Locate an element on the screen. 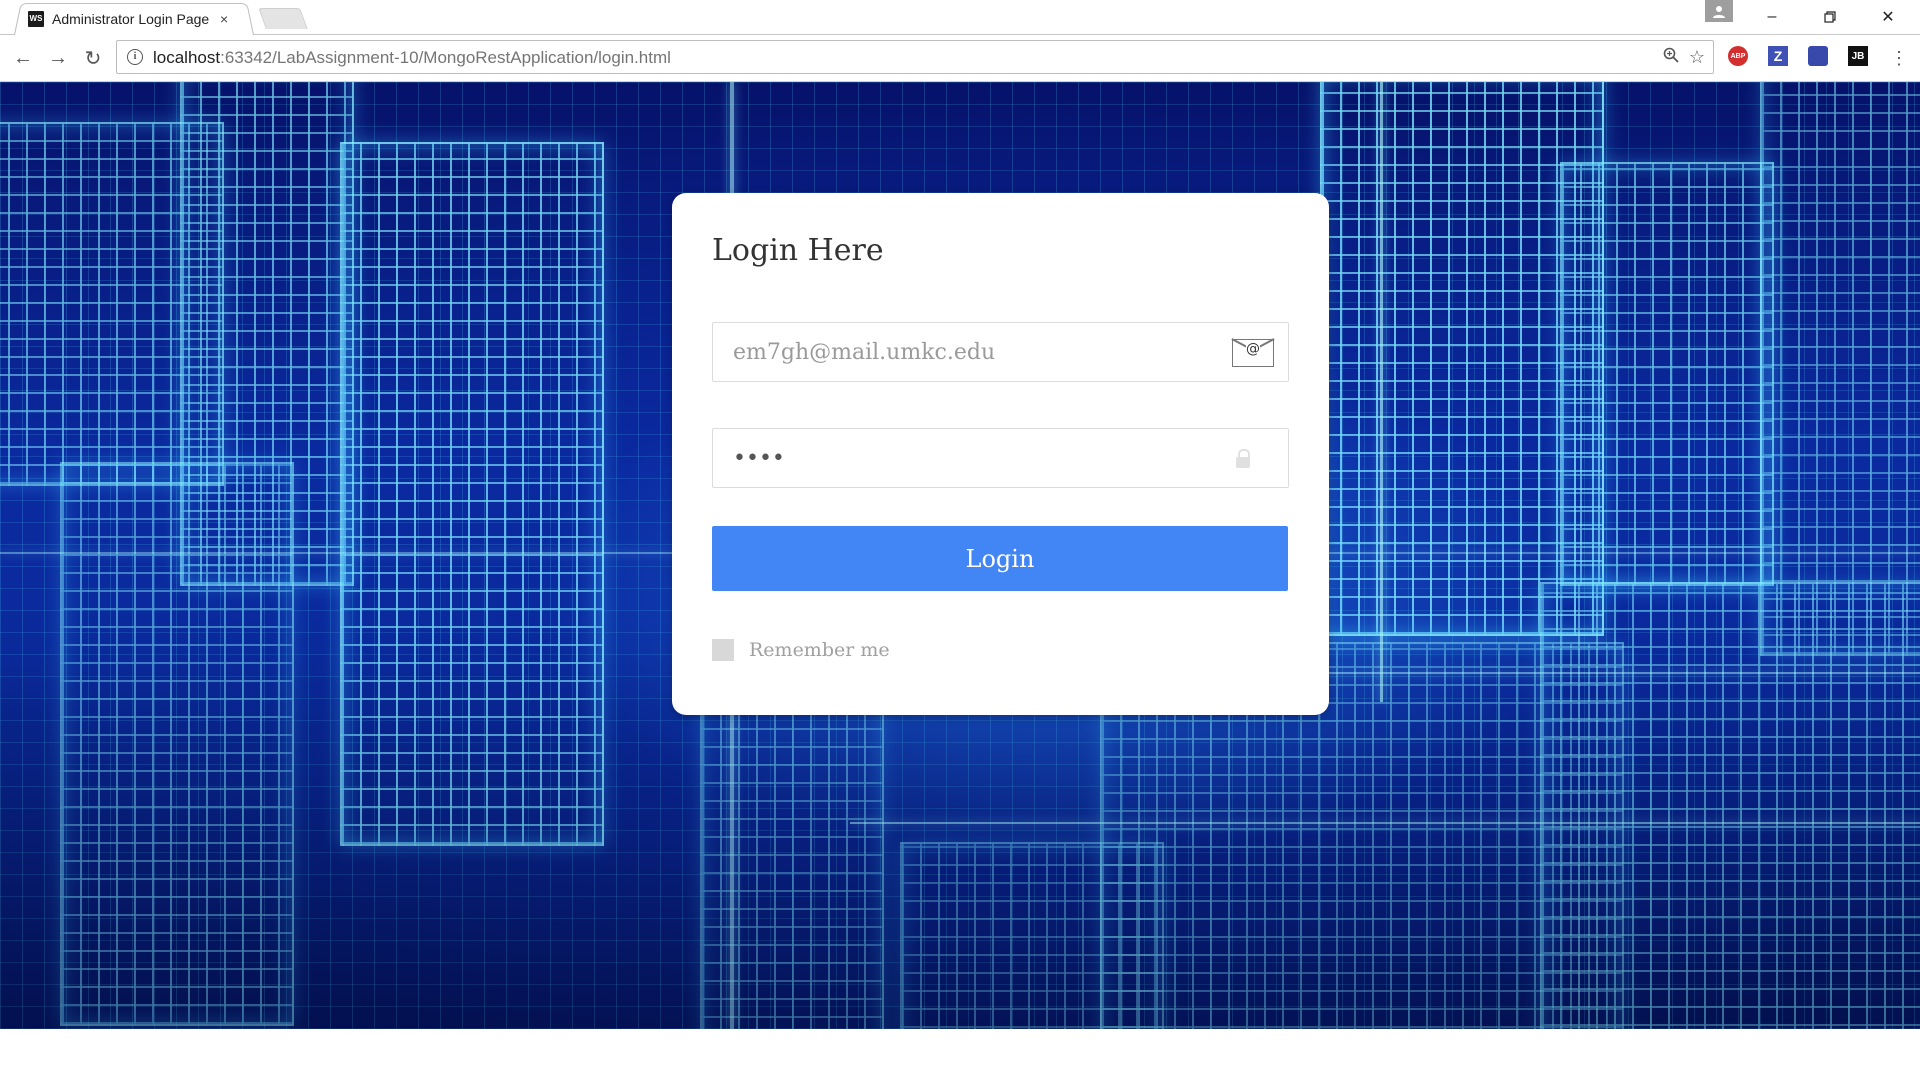  profile-icon is located at coordinates (1719, 11).